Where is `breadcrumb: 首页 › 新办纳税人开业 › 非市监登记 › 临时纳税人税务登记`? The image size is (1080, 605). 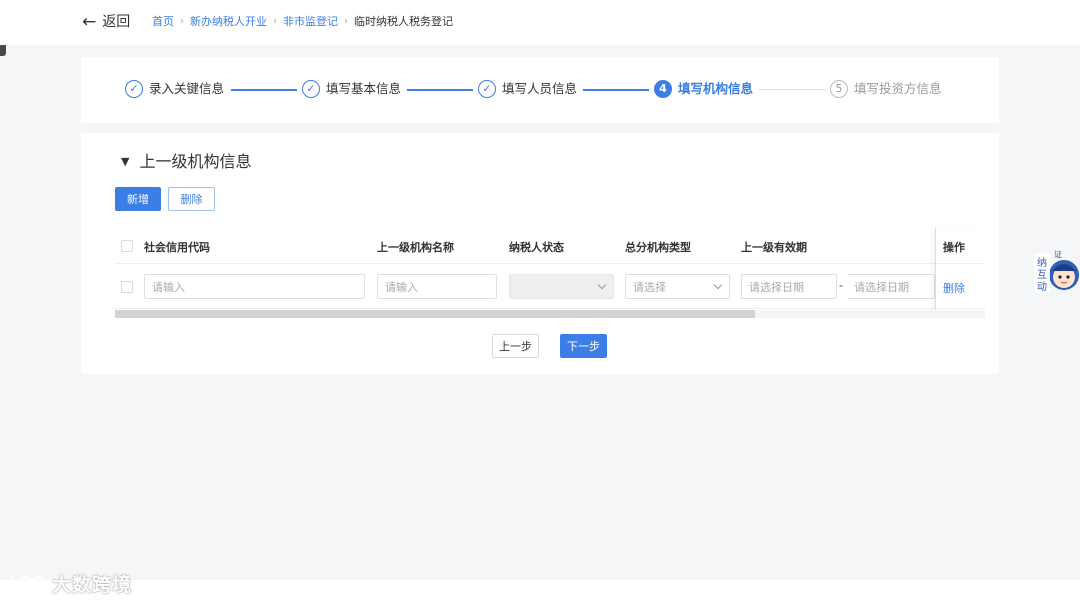
breadcrumb: 首页 › 新办纳税人开业 › 非市监登记 › 临时纳税人税务登记 is located at coordinates (302, 22).